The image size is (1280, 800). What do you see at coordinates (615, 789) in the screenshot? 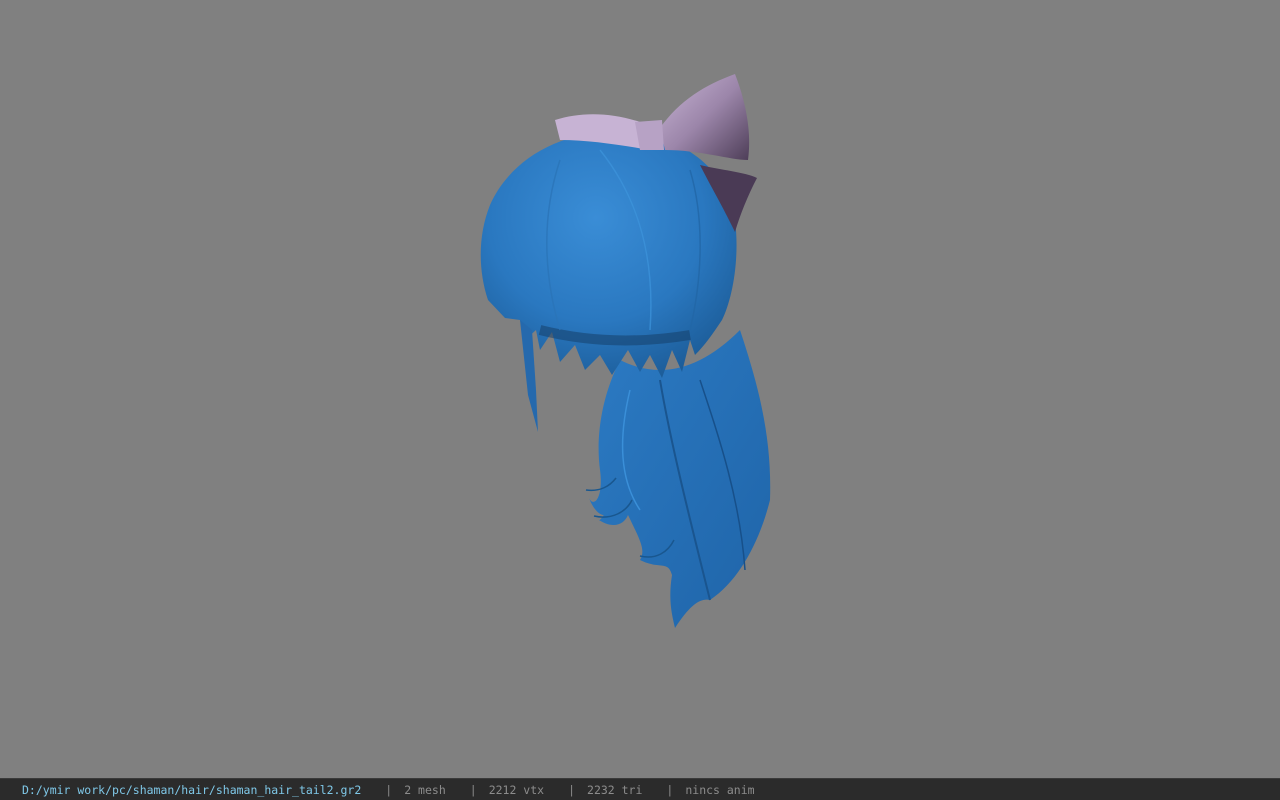
I see `triangle-count-label: 2232 tri` at bounding box center [615, 789].